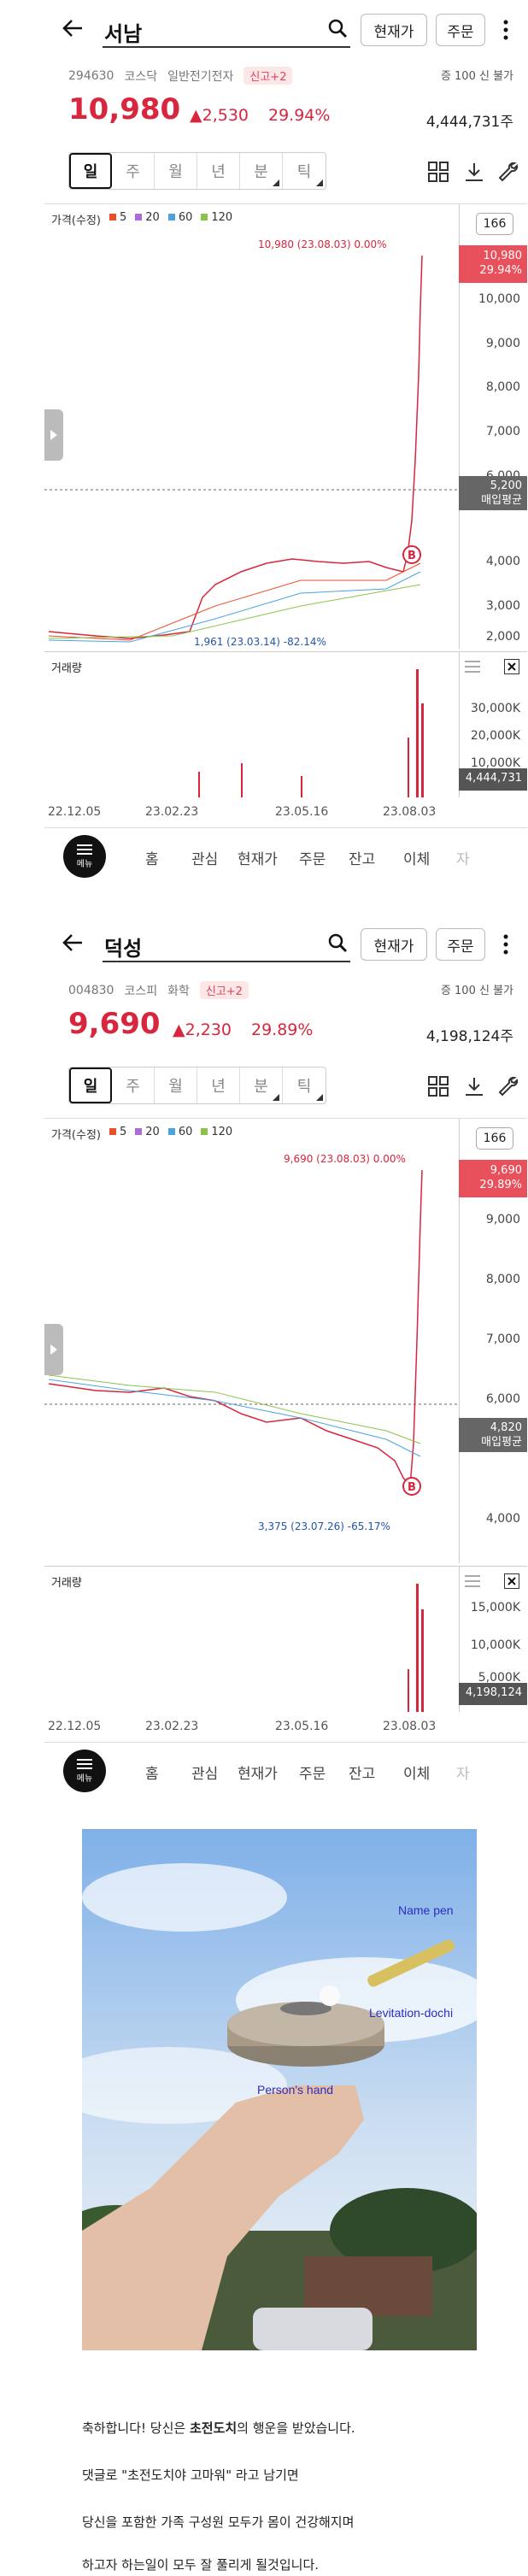 The width and height of the screenshot is (528, 2576). I want to click on date-tick: 23.08.03, so click(410, 812).